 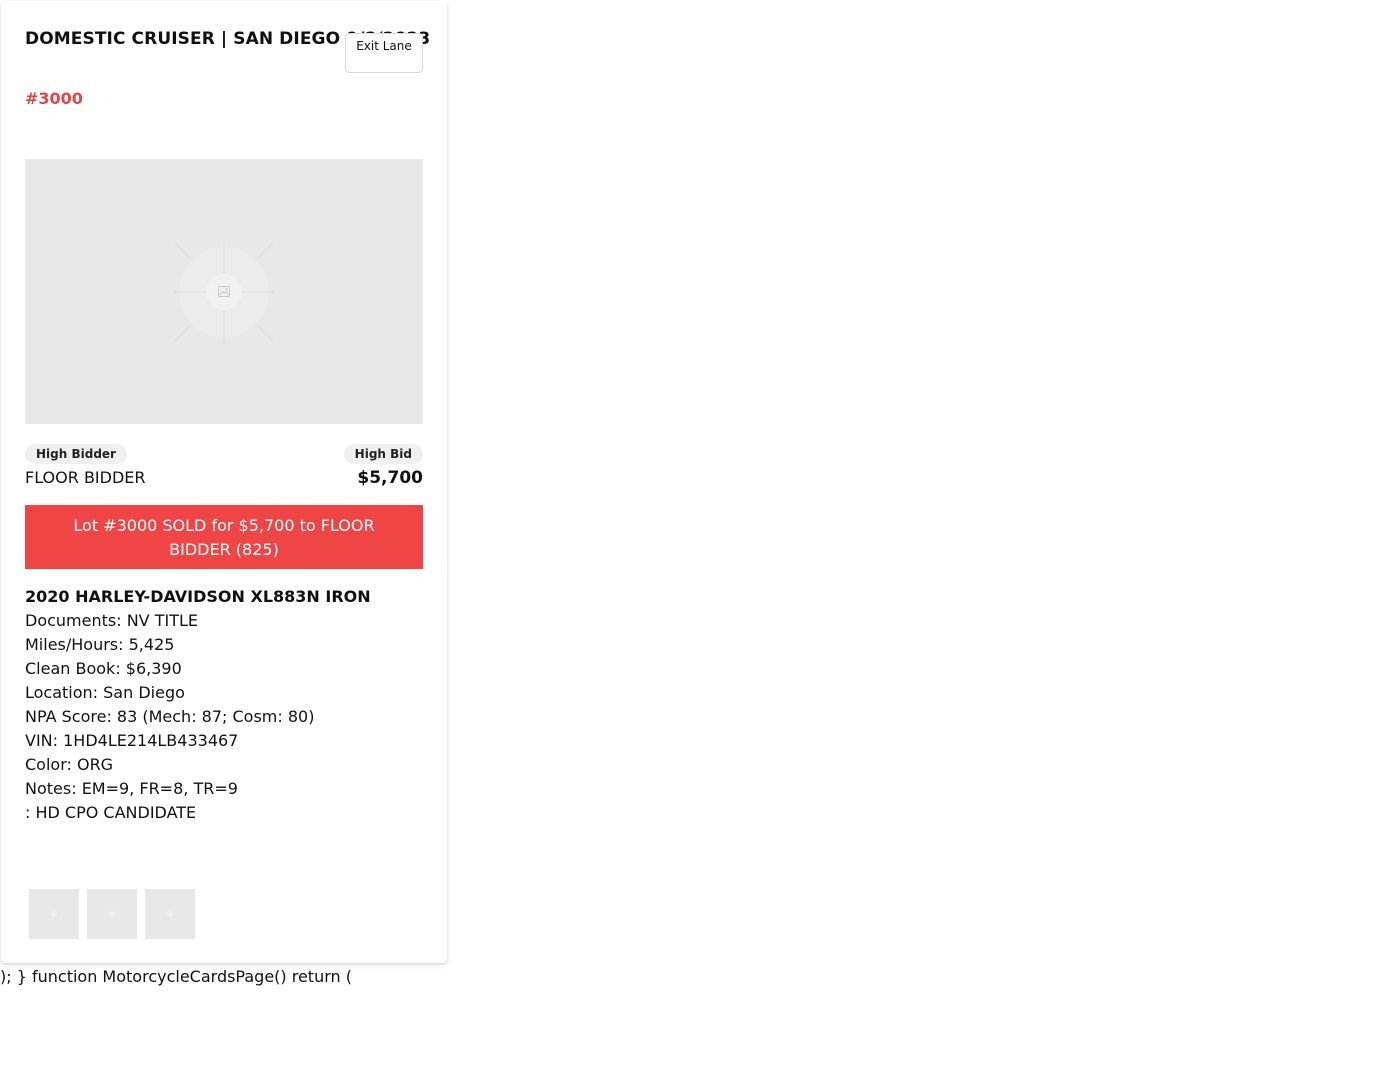 What do you see at coordinates (76, 454) in the screenshot?
I see `high-bidder-label: High Bidder` at bounding box center [76, 454].